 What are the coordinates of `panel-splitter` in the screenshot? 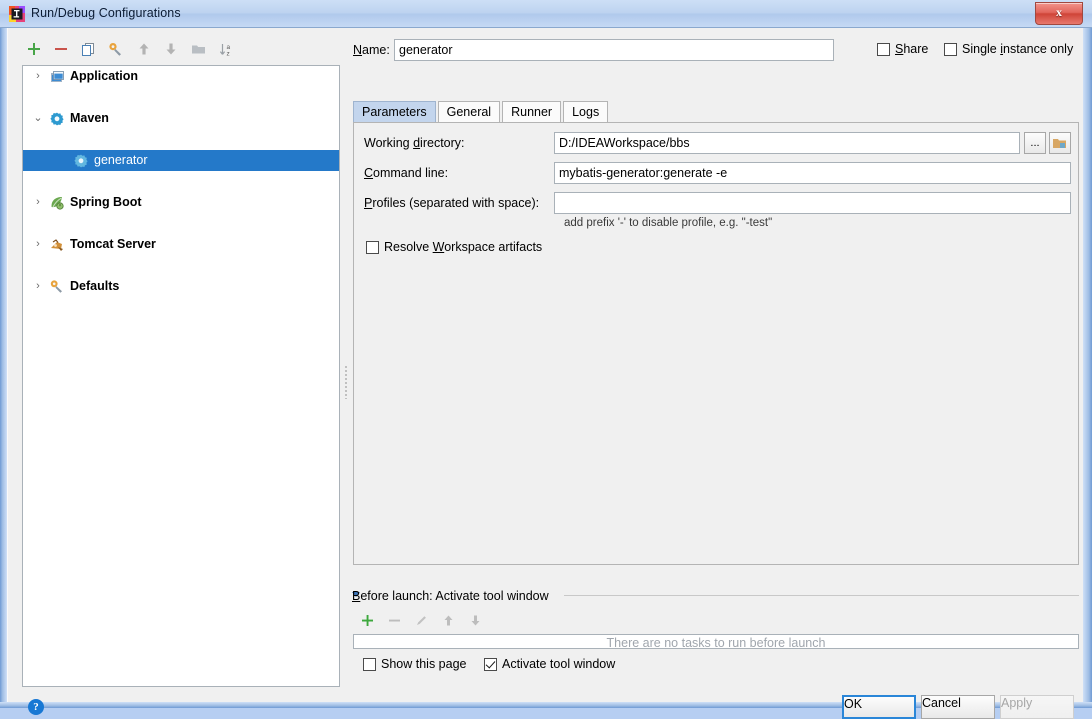 It's located at (346, 376).